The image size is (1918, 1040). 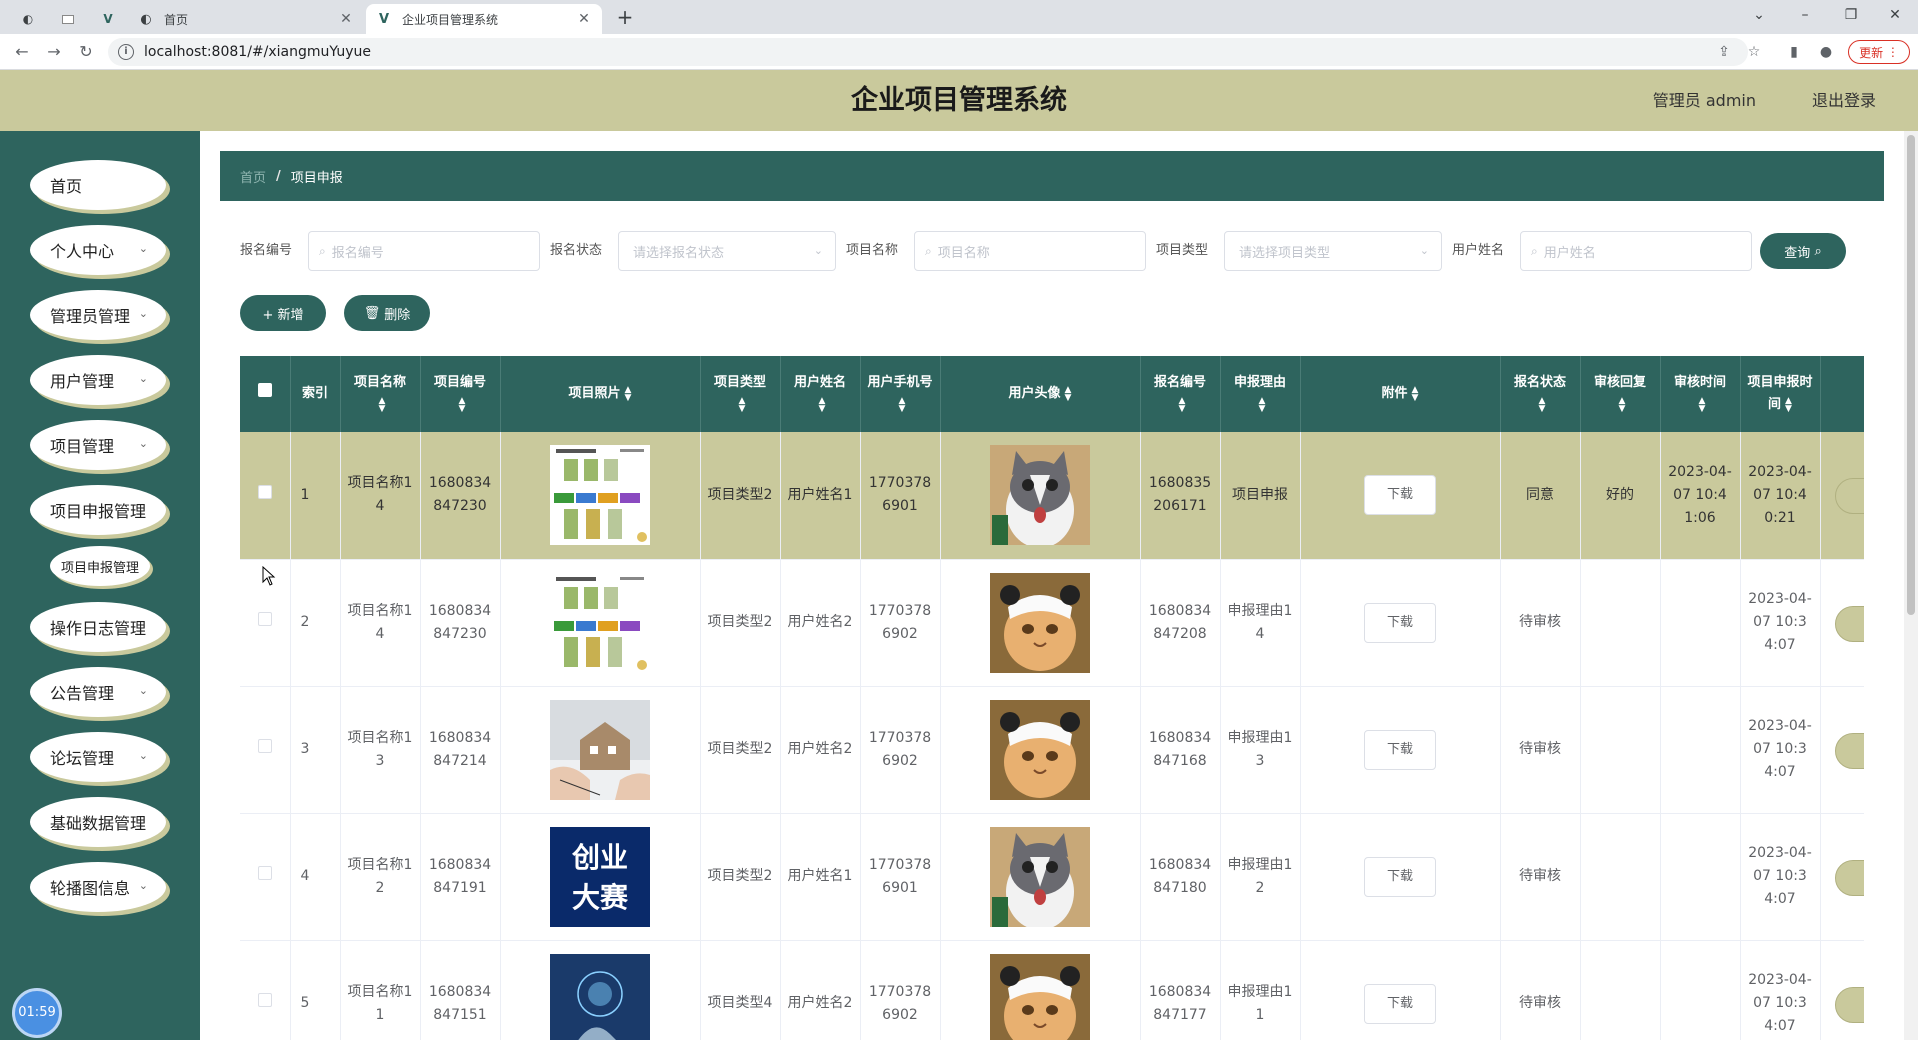 What do you see at coordinates (1040, 394) in the screenshot?
I see `col-header: 用户头像 ▲ ▼` at bounding box center [1040, 394].